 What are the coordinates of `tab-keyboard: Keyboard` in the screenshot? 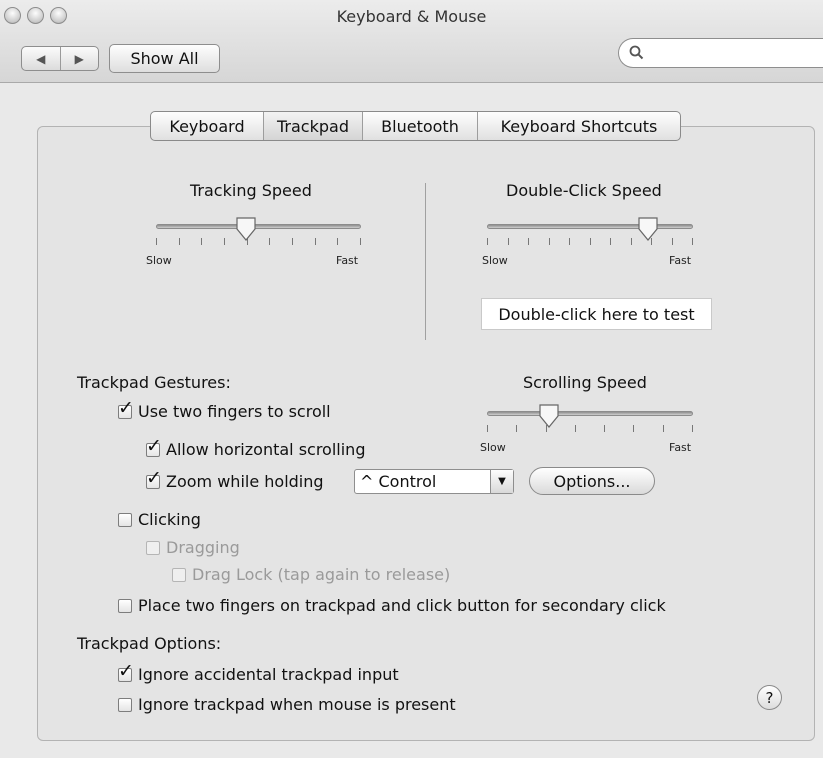 It's located at (207, 126).